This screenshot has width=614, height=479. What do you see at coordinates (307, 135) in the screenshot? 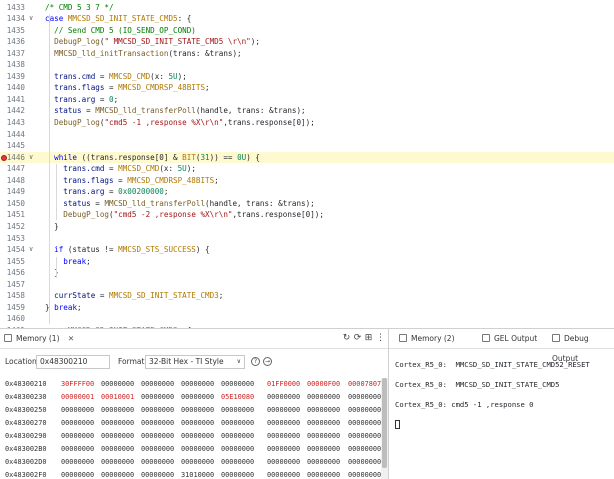
I see `code-line: 1444` at bounding box center [307, 135].